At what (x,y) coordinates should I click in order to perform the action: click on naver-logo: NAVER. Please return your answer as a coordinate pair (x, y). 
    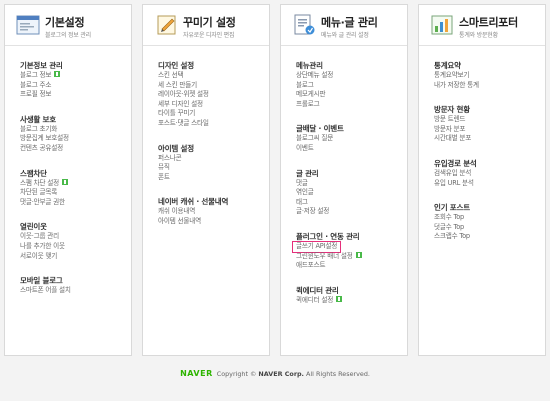
    Looking at the image, I should click on (196, 373).